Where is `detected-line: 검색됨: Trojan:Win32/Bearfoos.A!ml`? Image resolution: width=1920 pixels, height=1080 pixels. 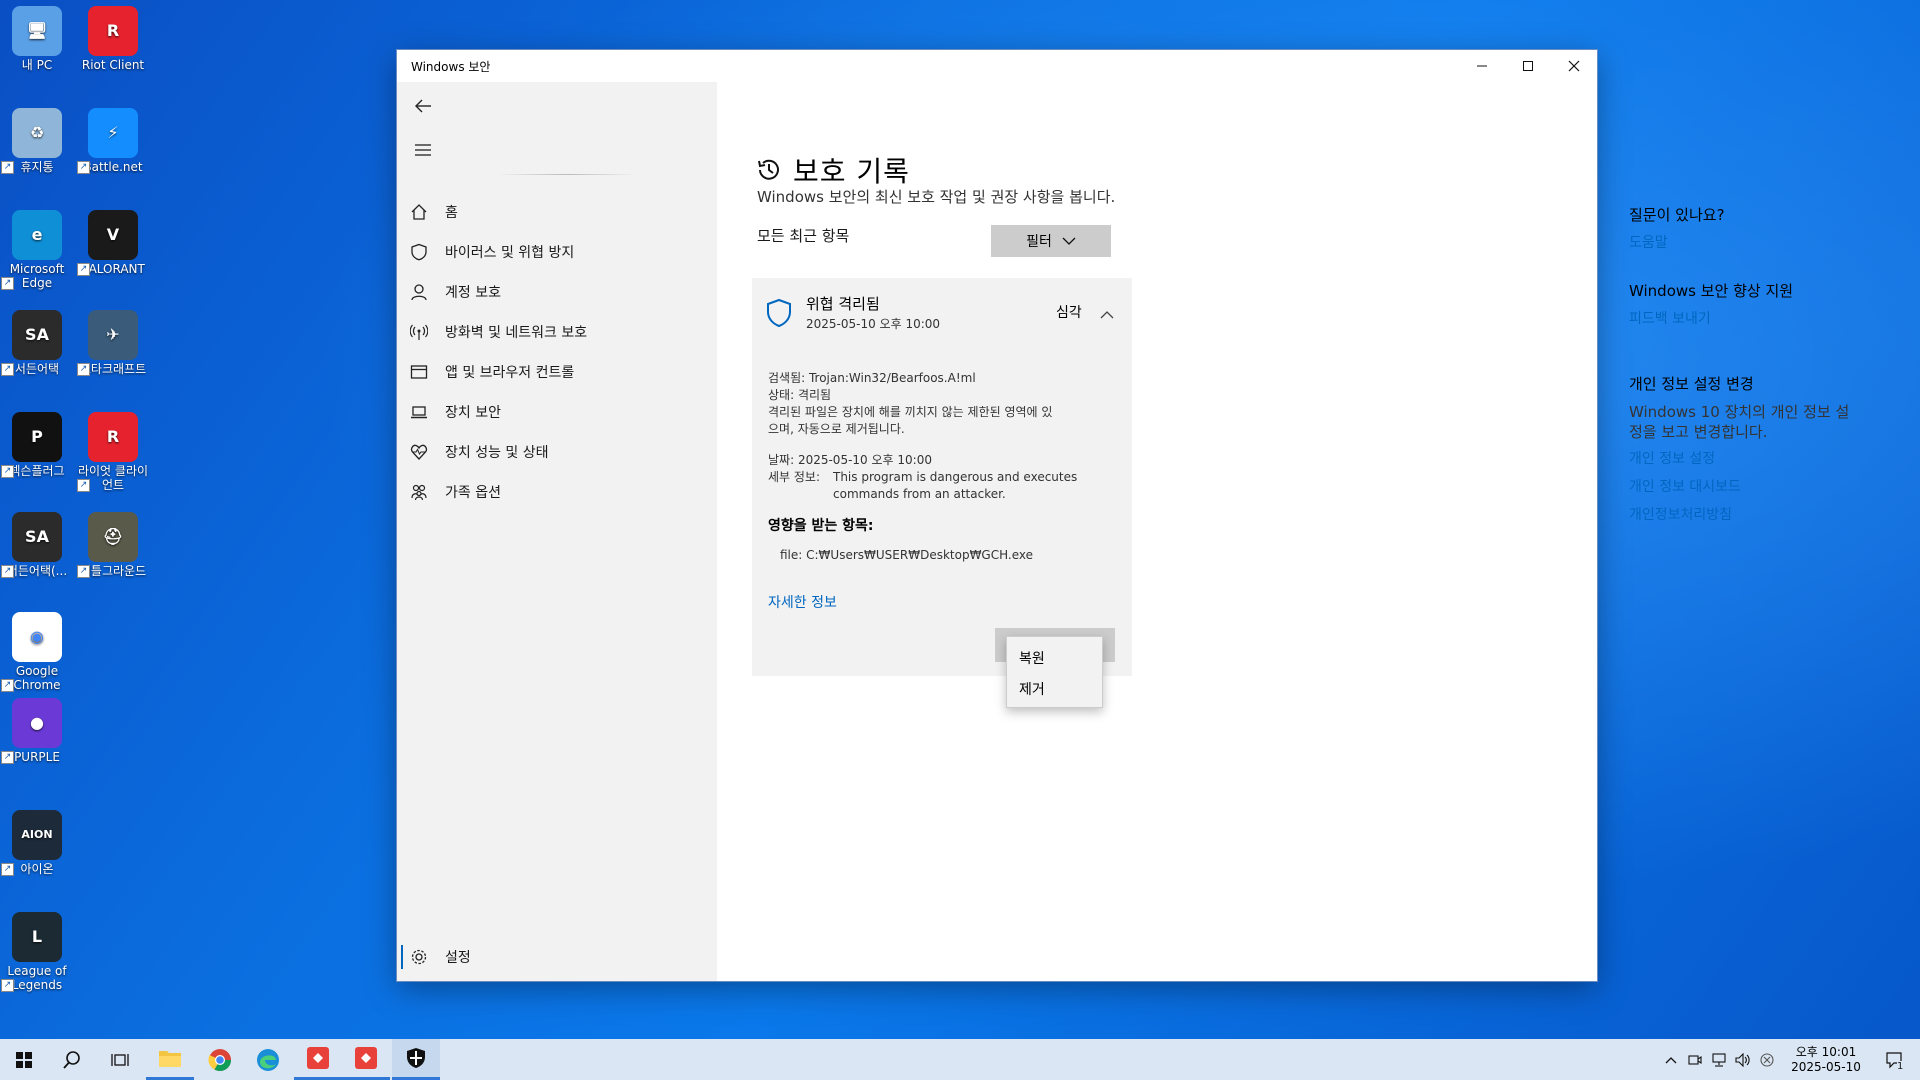 detected-line: 검색됨: Trojan:Win32/Bearfoos.A!ml is located at coordinates (872, 378).